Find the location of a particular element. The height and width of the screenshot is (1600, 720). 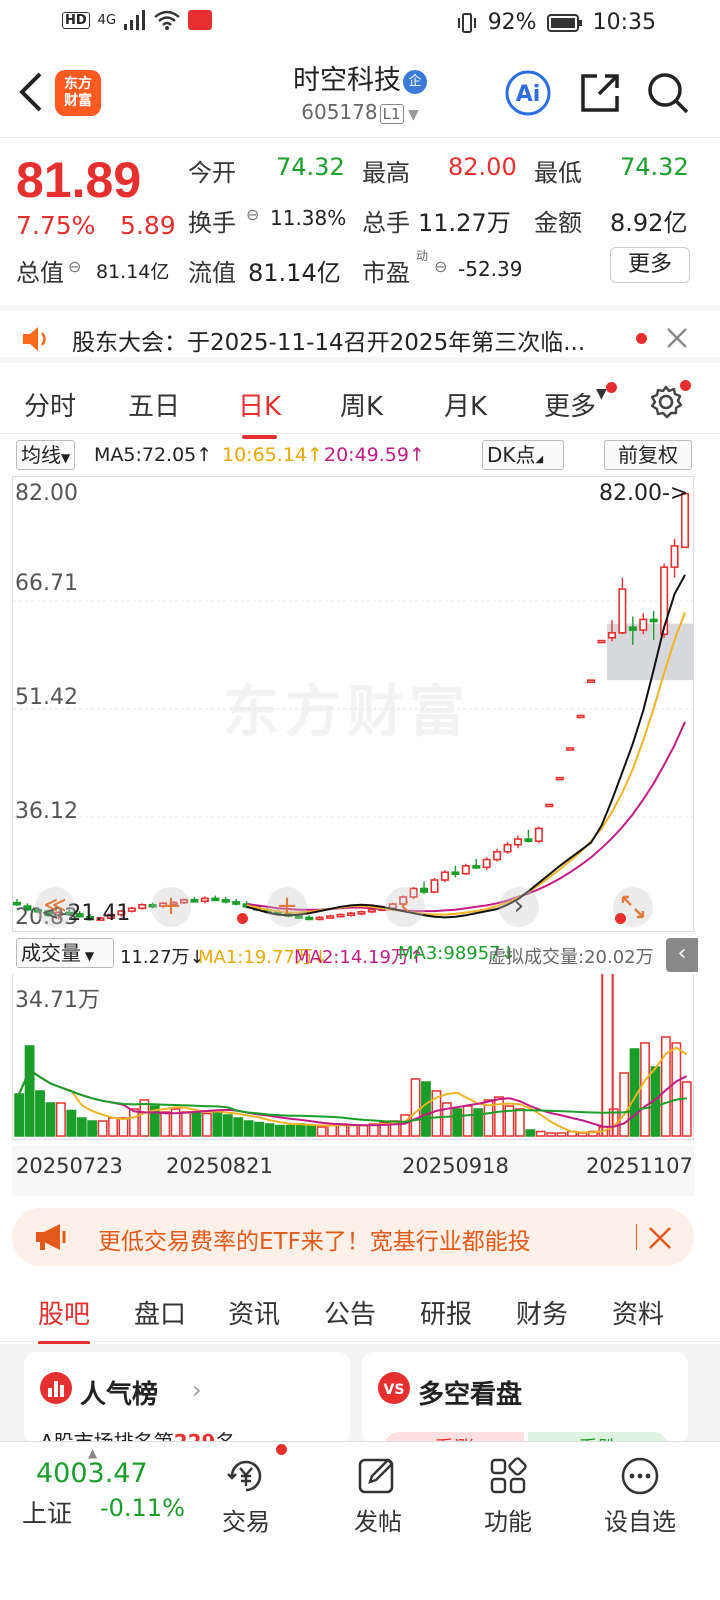

tab-news: 资讯 is located at coordinates (254, 1312).